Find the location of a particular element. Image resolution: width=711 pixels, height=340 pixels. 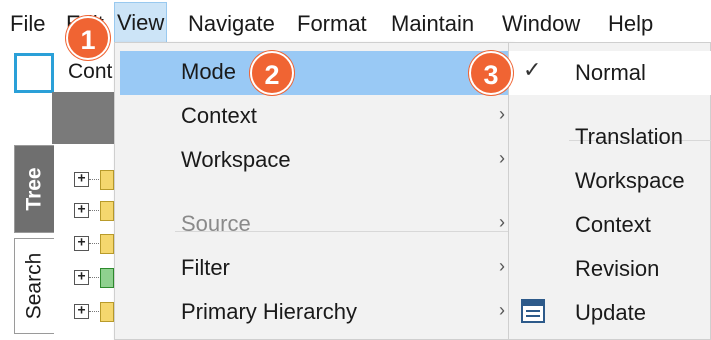

toolbar-square-icon is located at coordinates (34, 73).